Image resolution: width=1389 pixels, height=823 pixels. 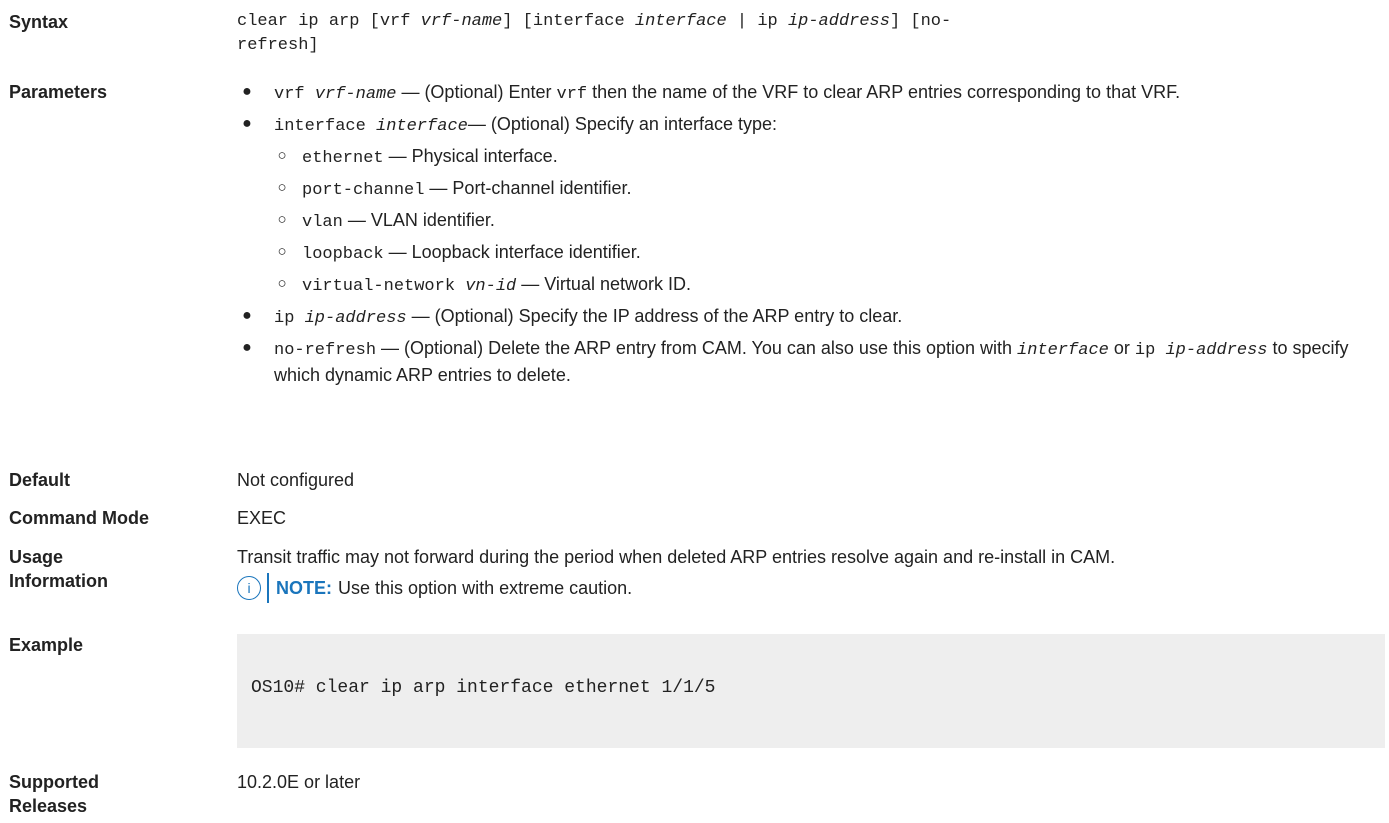 I want to click on param-text: — Physical interface., so click(x=470, y=156).